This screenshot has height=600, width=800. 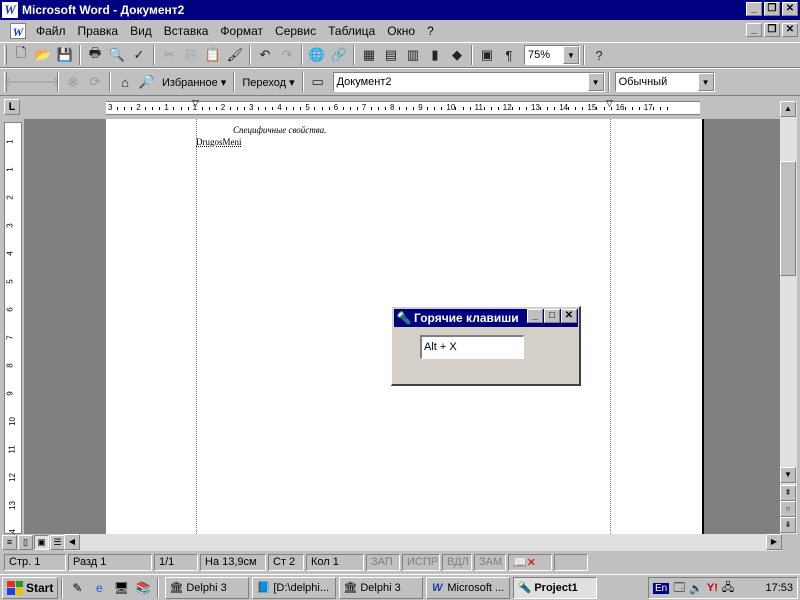 I want to click on online-layout-icon: ▯, so click(x=25, y=542).